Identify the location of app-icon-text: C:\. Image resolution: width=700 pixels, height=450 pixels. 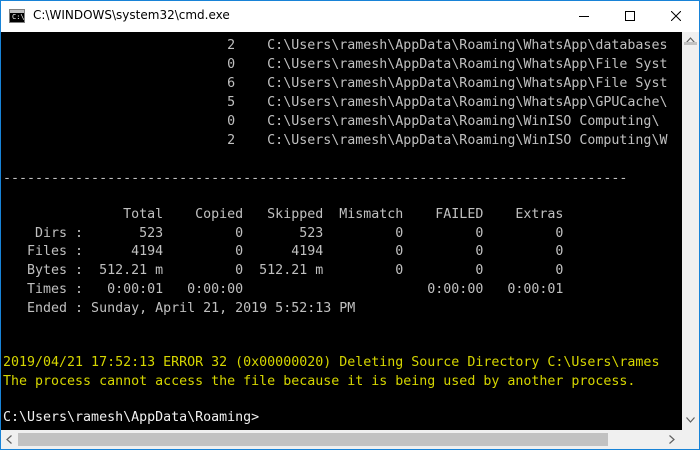
(18, 17).